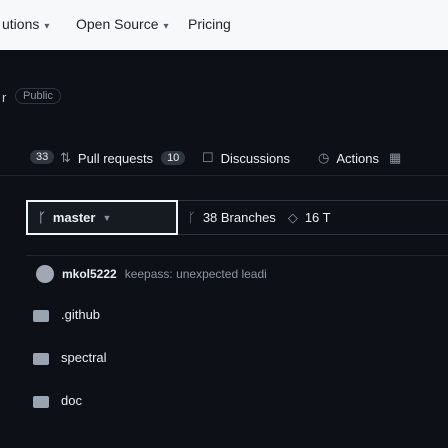 This screenshot has width=448, height=448. I want to click on tab-pull-requests: ⇅ Pull requests 10, so click(123, 158).